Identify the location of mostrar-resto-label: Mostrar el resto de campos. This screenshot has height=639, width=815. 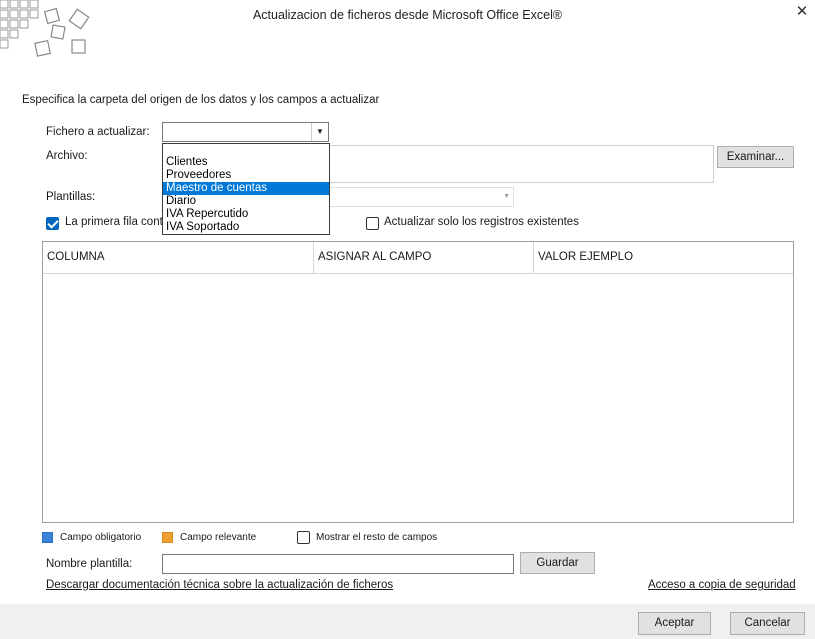
(377, 537).